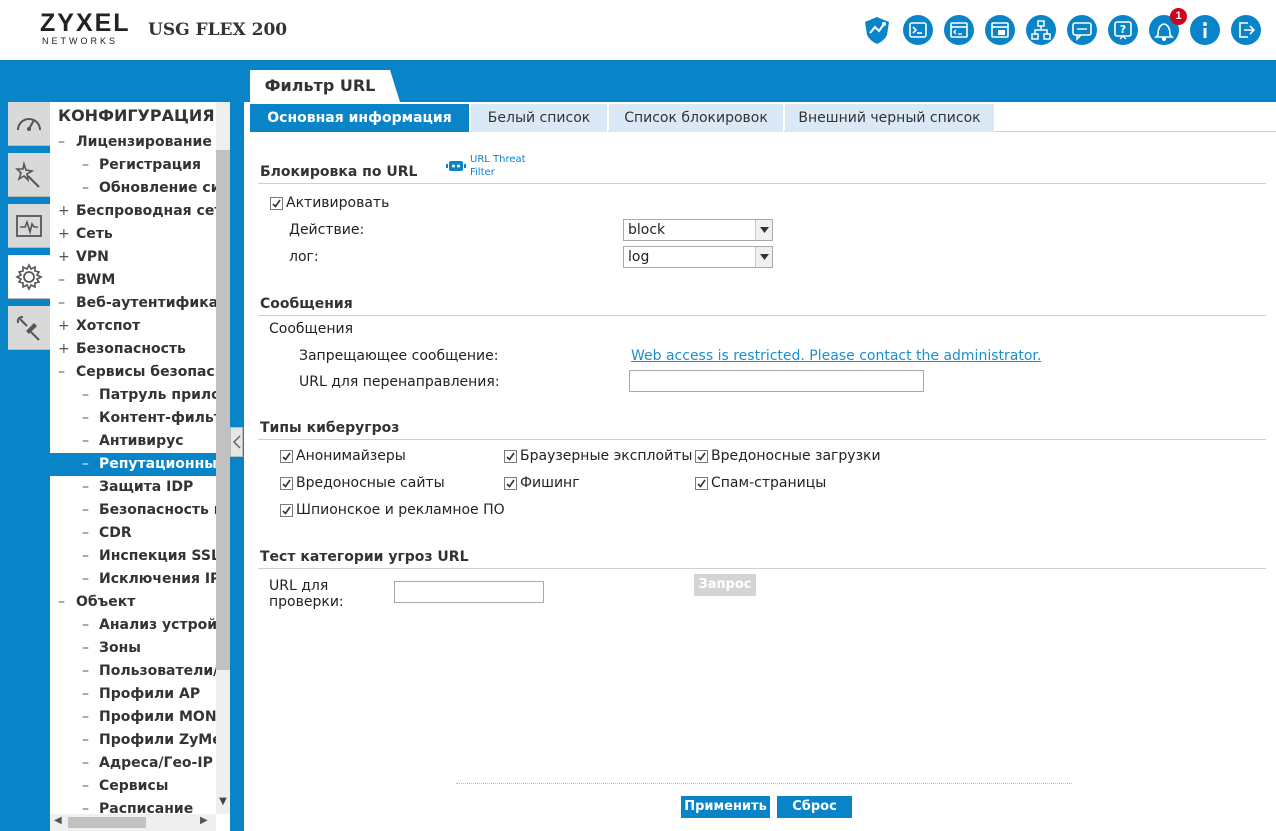 Image resolution: width=1276 pixels, height=831 pixels. I want to click on log-select: log, so click(698, 257).